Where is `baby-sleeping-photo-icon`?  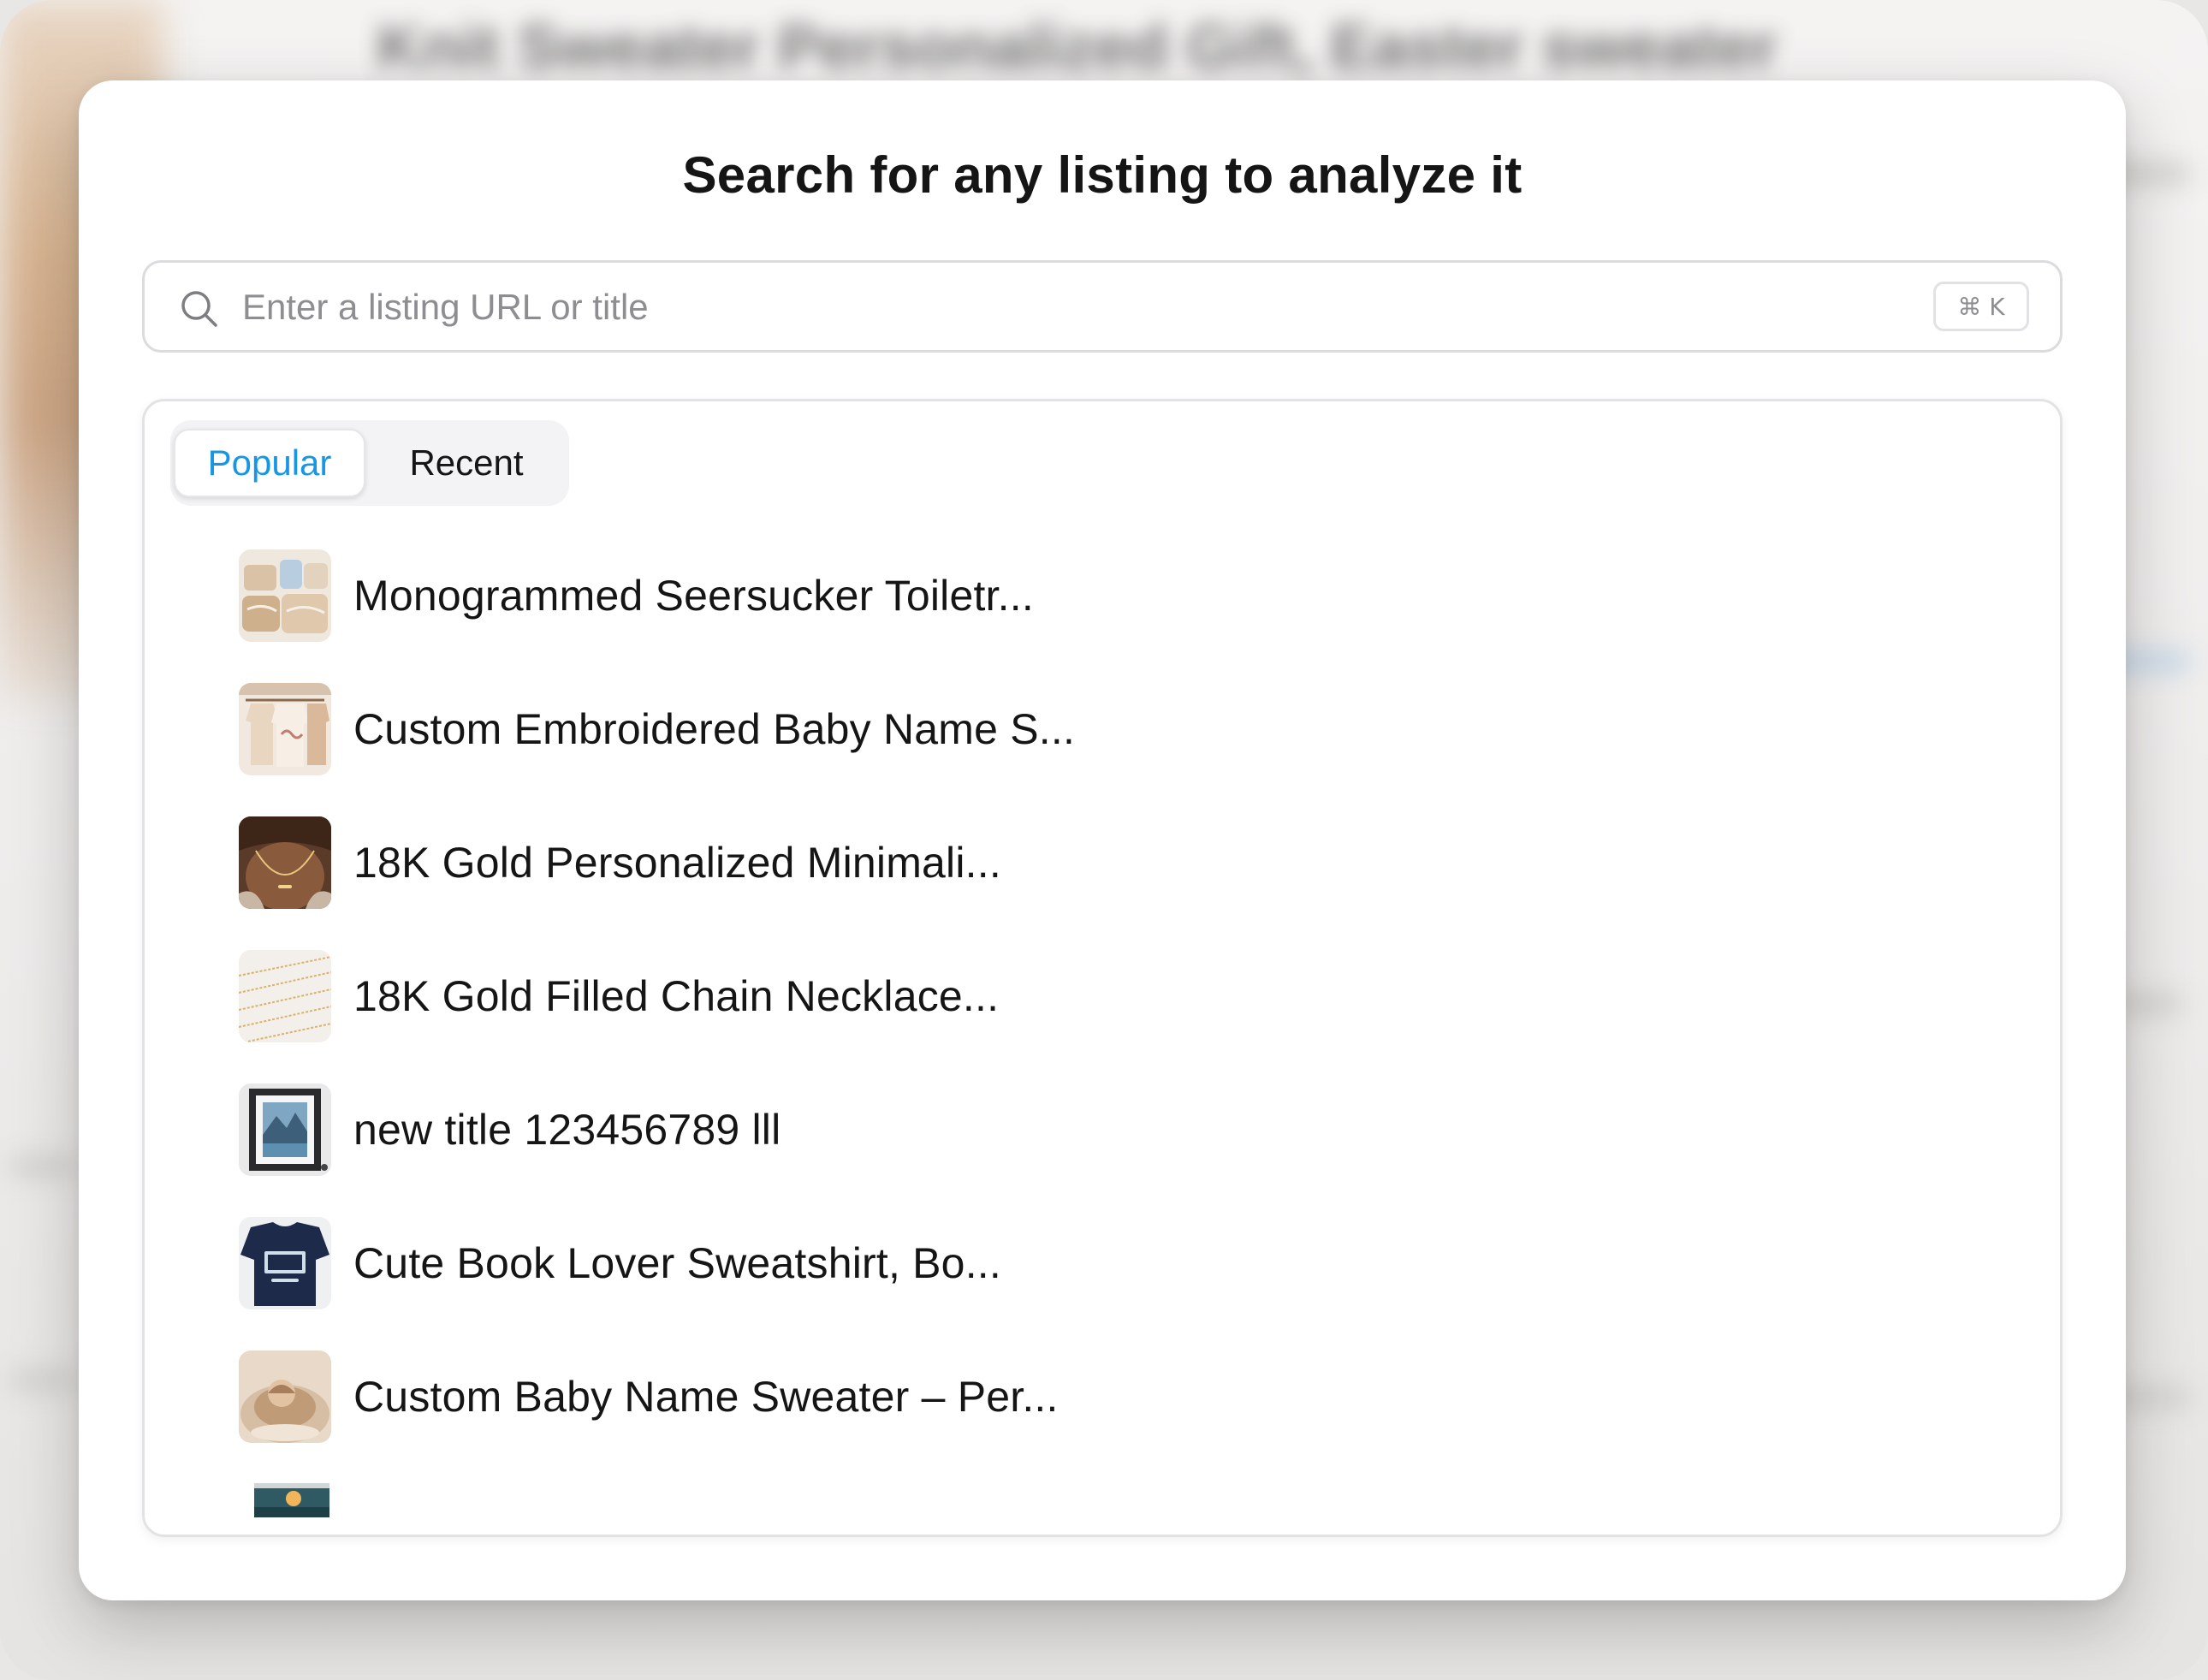 baby-sleeping-photo-icon is located at coordinates (285, 1397).